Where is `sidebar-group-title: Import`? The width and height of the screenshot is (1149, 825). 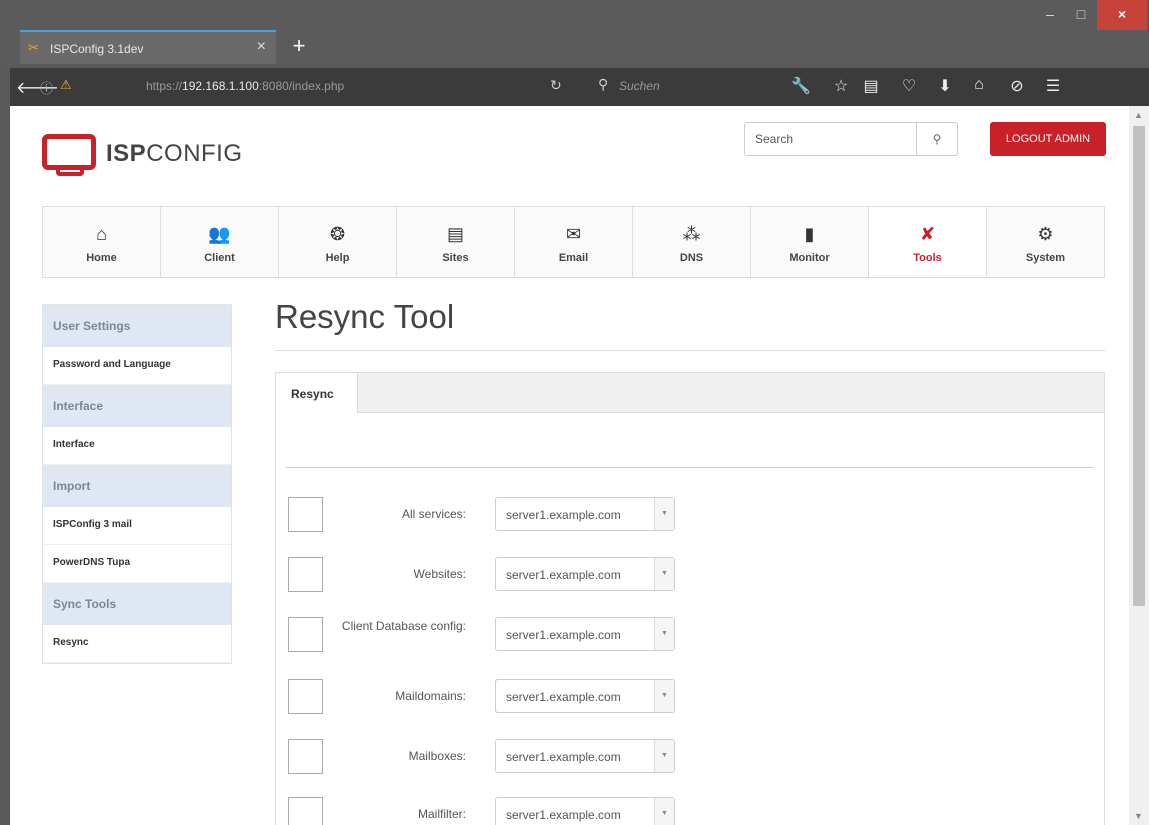 sidebar-group-title: Import is located at coordinates (137, 486).